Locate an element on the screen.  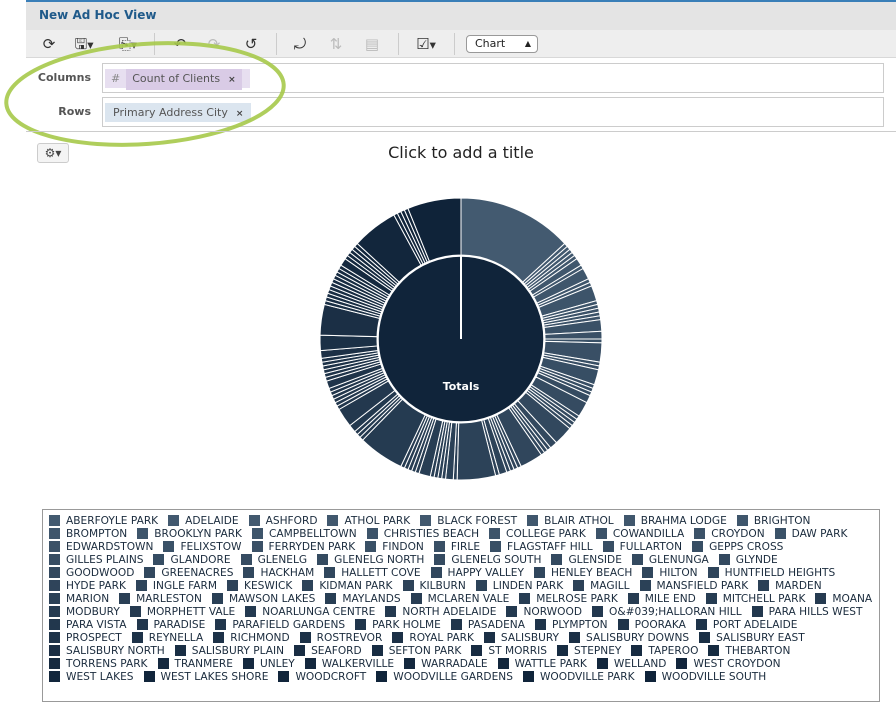
legend-item: CAMPBELLTOWN is located at coordinates (304, 533).